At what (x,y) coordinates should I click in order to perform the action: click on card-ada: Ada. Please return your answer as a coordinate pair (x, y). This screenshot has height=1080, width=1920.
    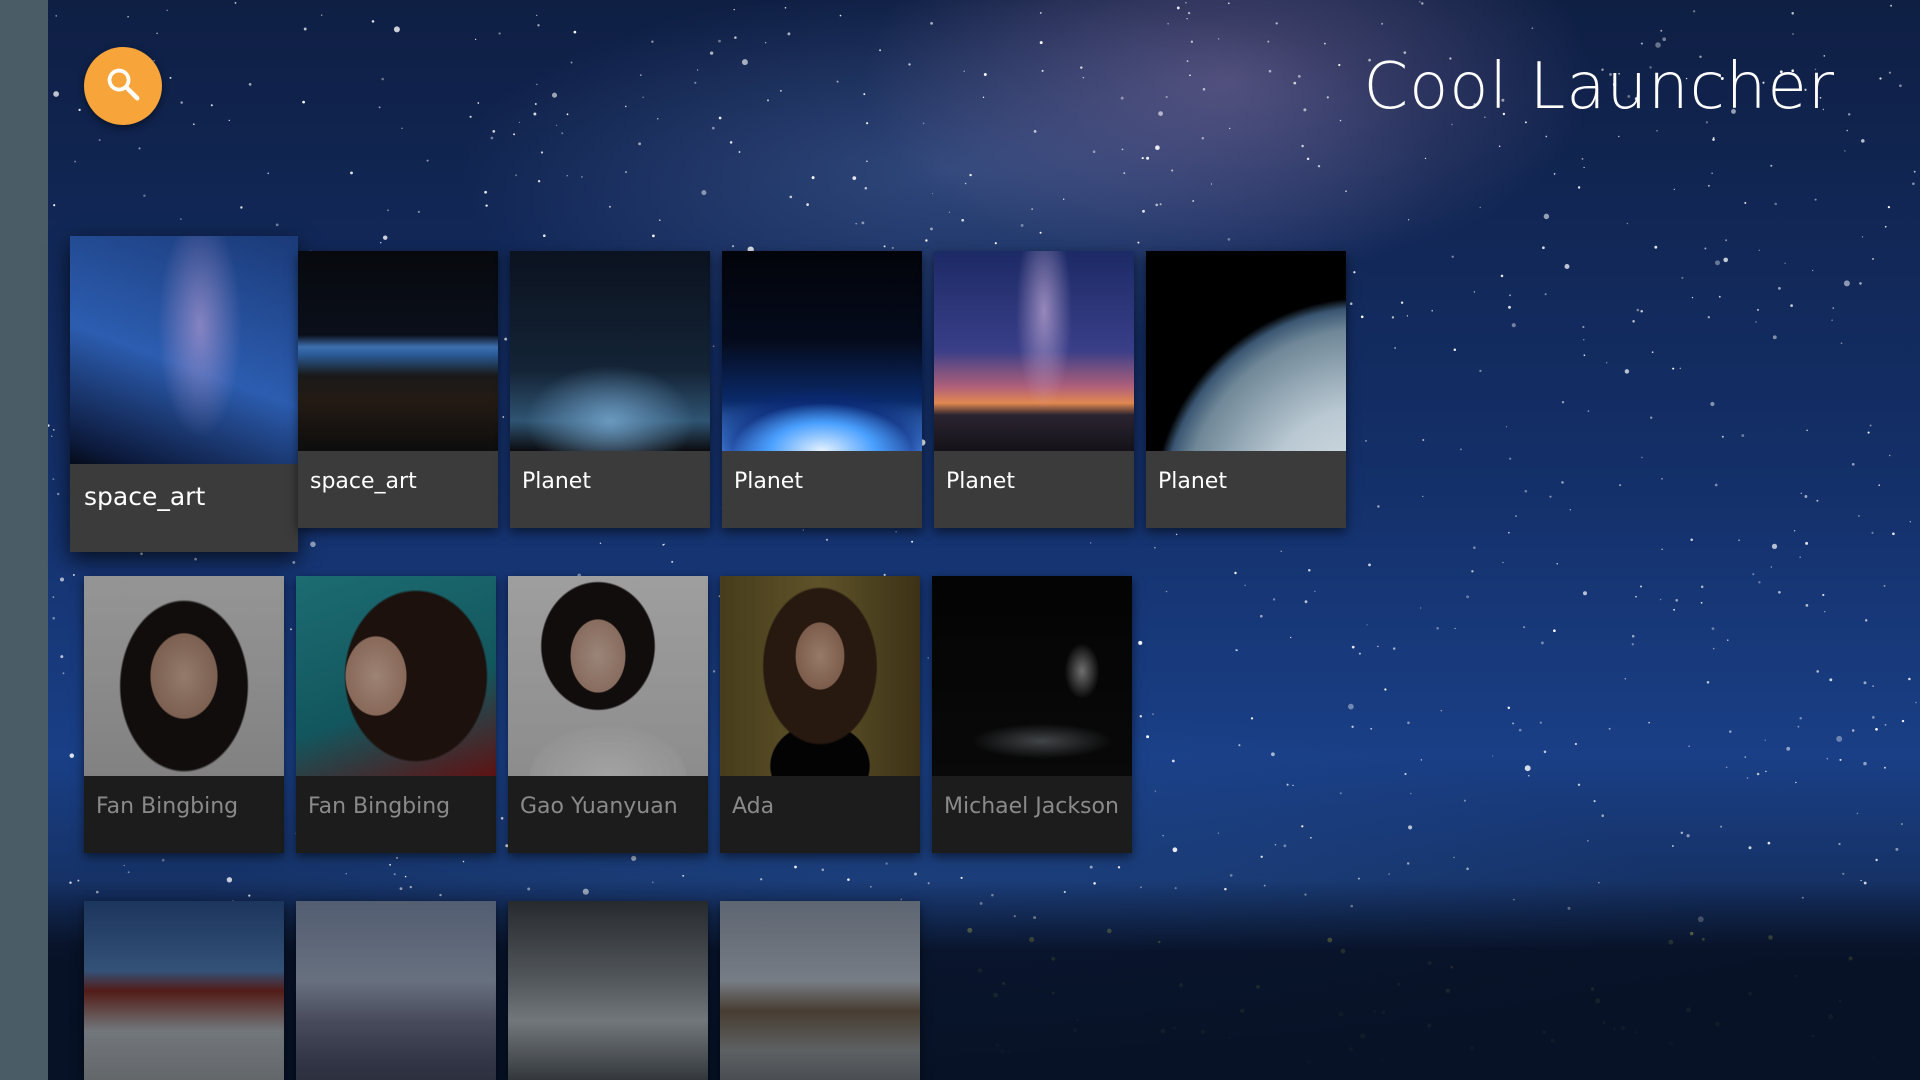
    Looking at the image, I should click on (820, 714).